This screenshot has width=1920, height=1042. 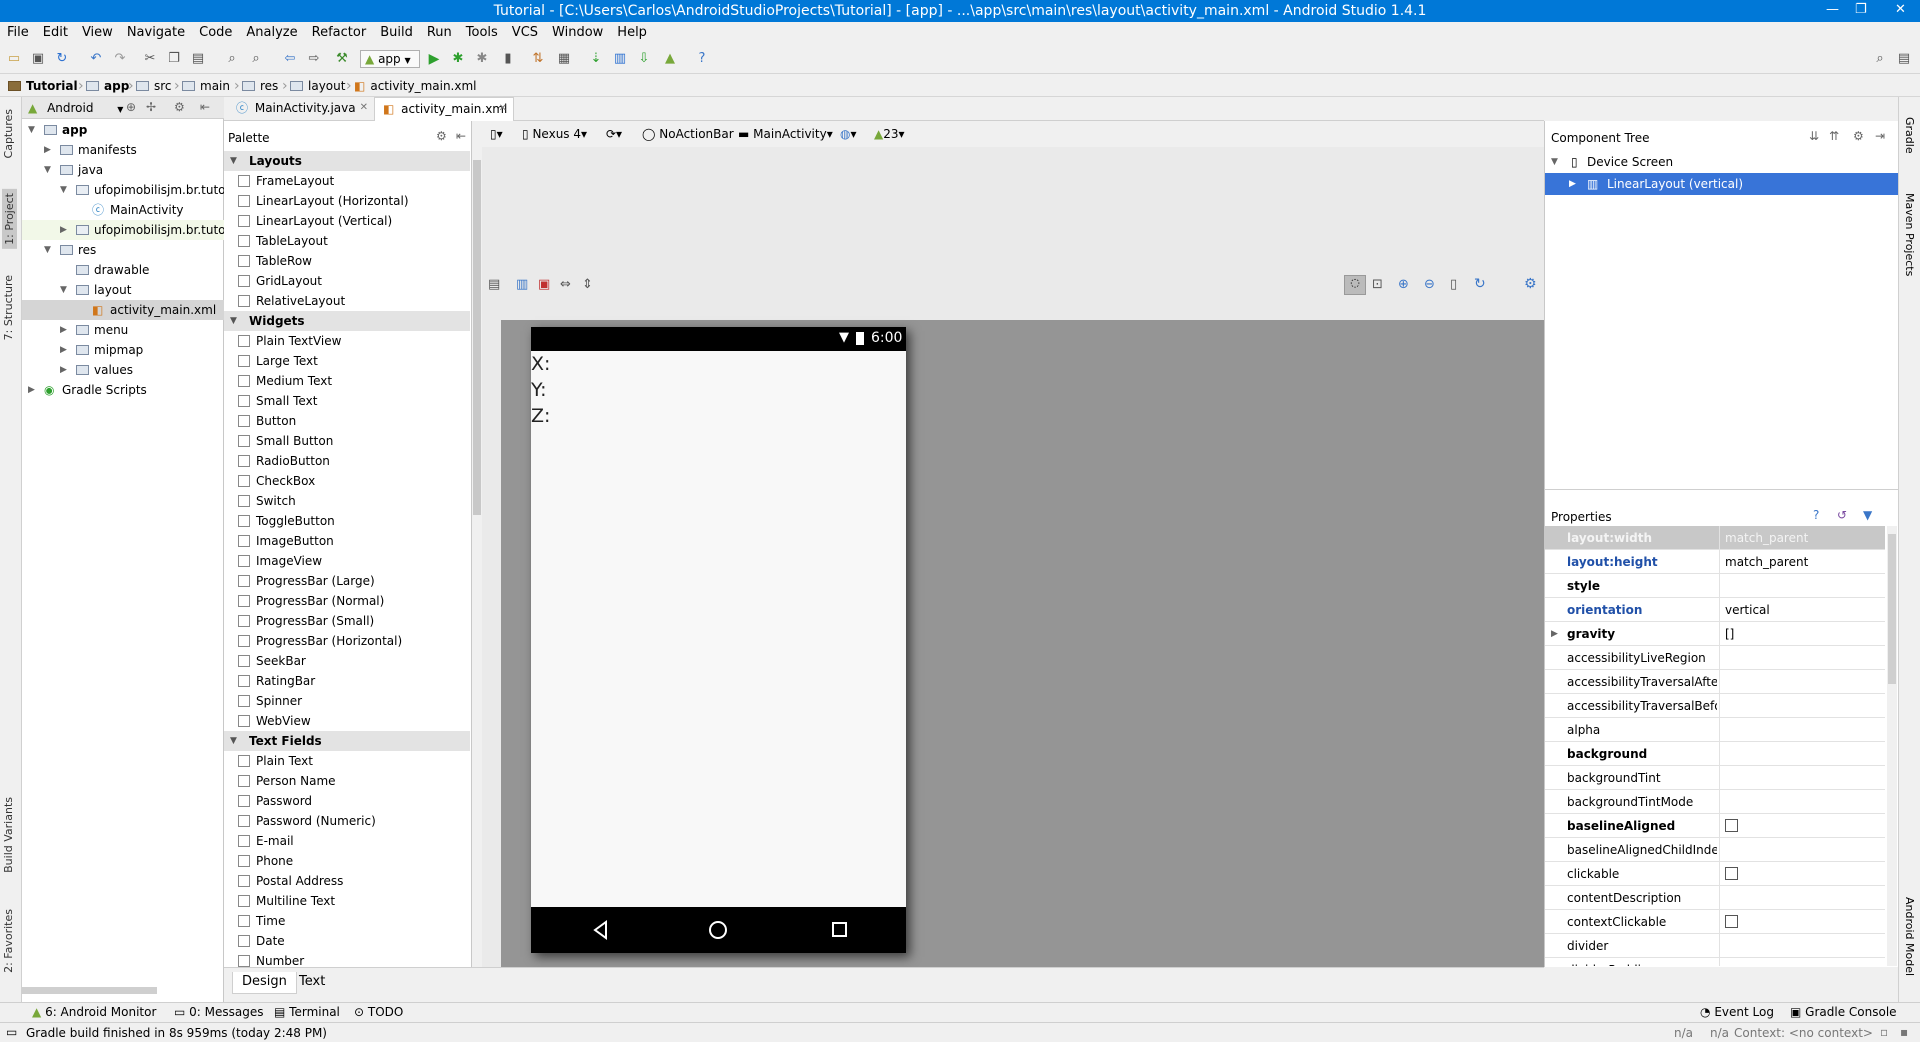 What do you see at coordinates (123, 990) in the screenshot?
I see `project-scrollbar` at bounding box center [123, 990].